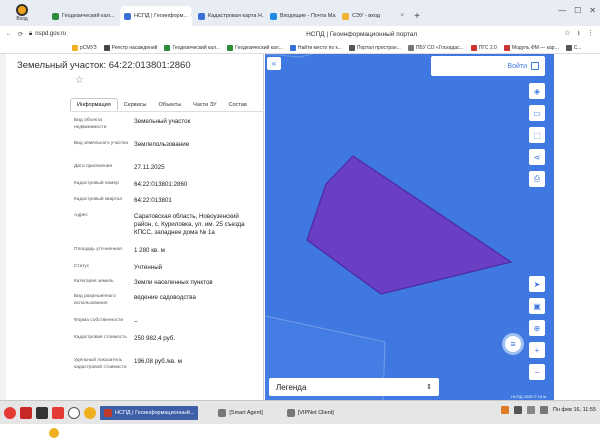  Describe the element at coordinates (537, 372) in the screenshot. I see `zoom-out-button: −` at that location.